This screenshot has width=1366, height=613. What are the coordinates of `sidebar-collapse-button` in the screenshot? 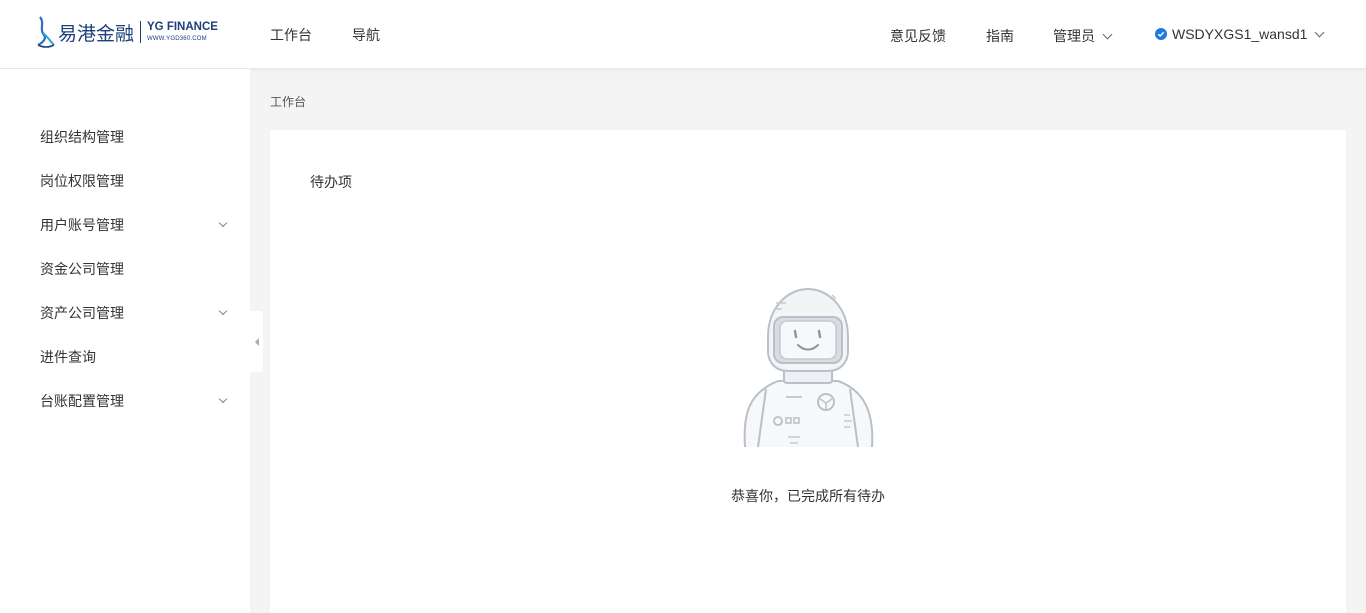 It's located at (256, 341).